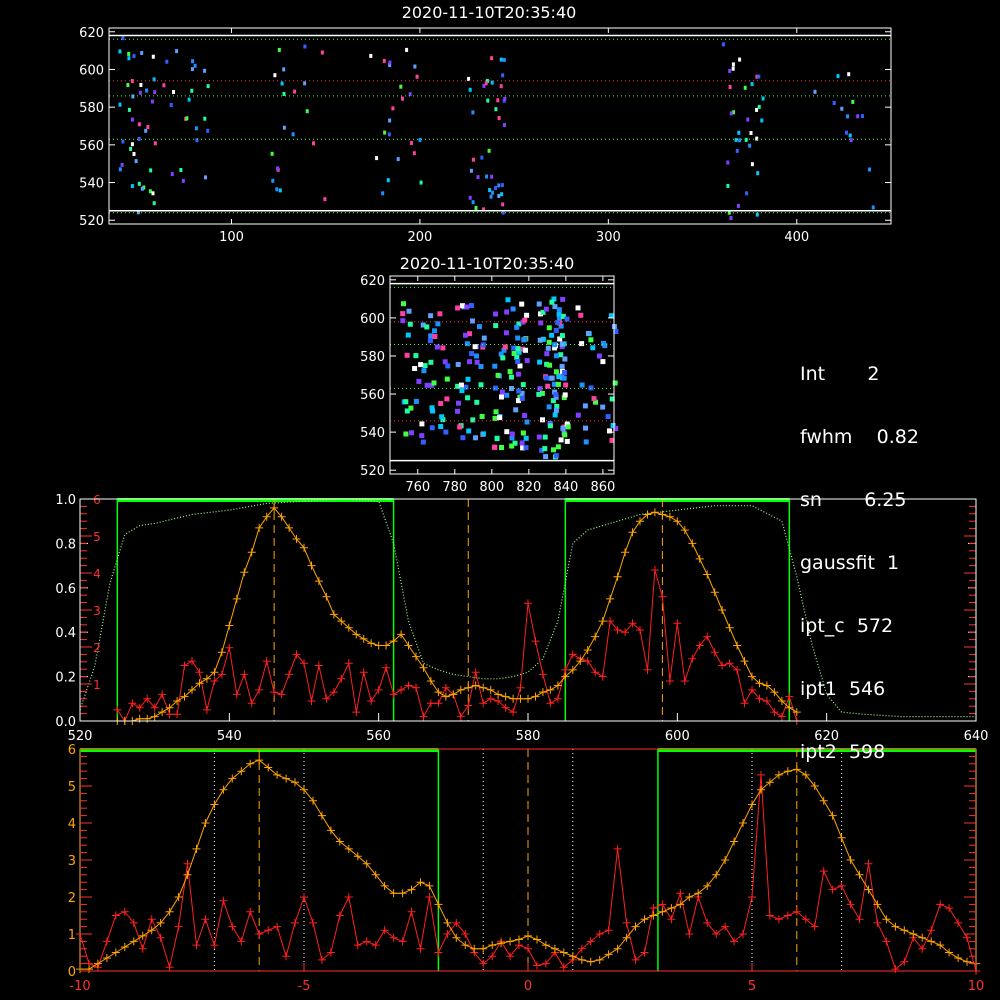 This screenshot has width=1000, height=1000. What do you see at coordinates (97, 574) in the screenshot?
I see `red-scale-label: 4` at bounding box center [97, 574].